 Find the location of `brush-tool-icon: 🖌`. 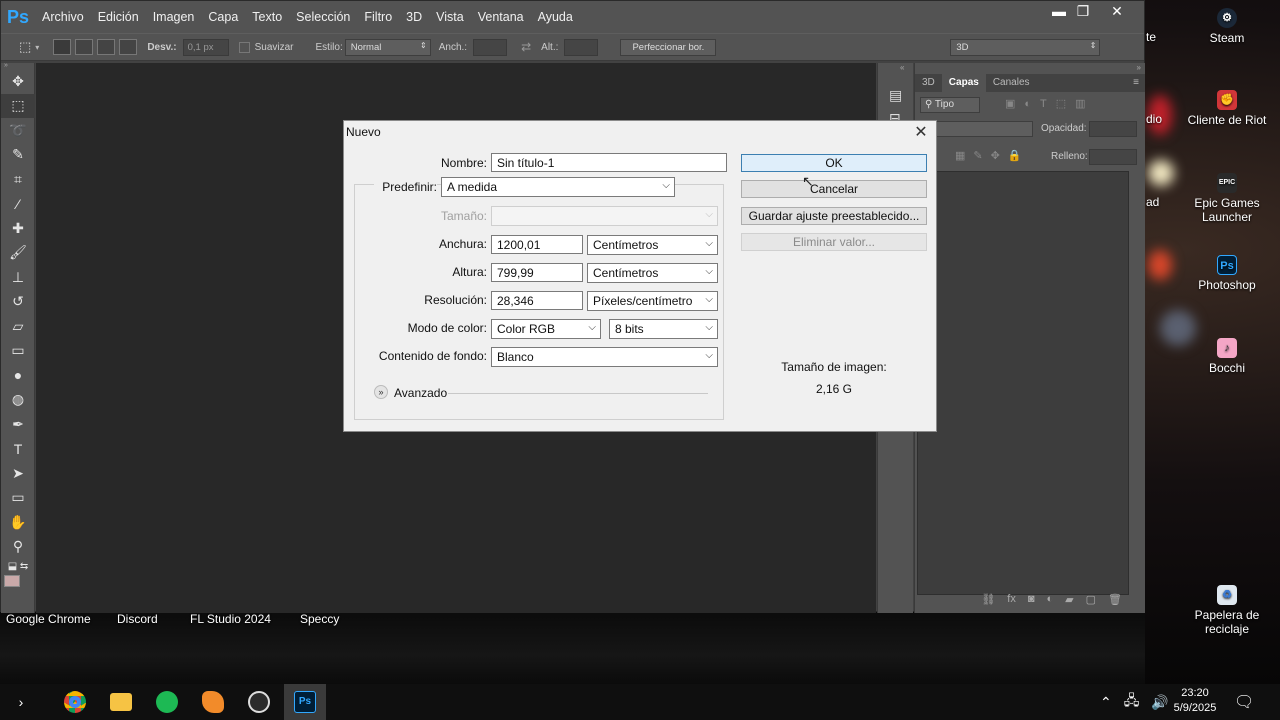

brush-tool-icon: 🖌 is located at coordinates (18, 253).